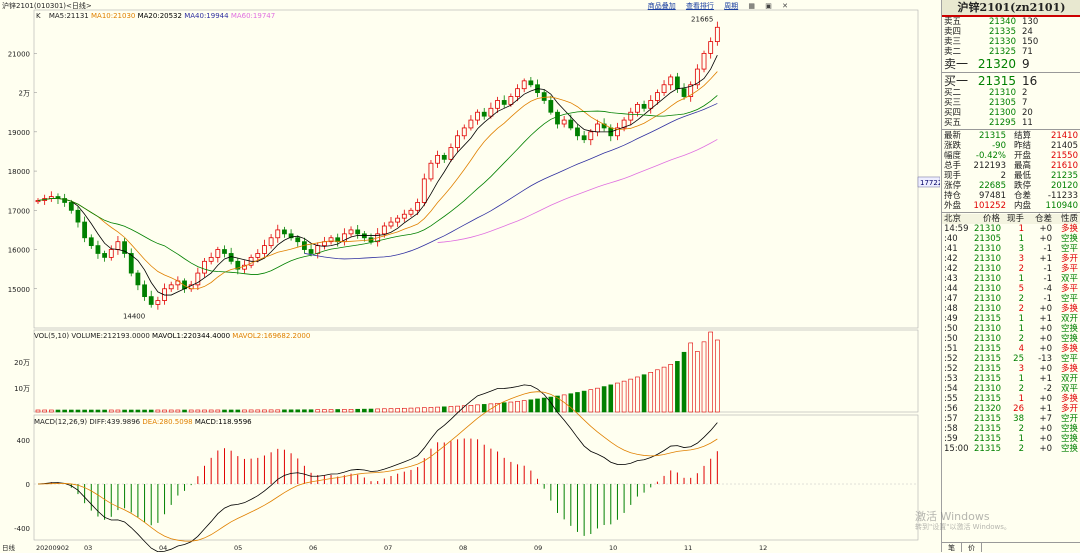 The image size is (1080, 553). I want to click on tab-price: 价, so click(972, 547).